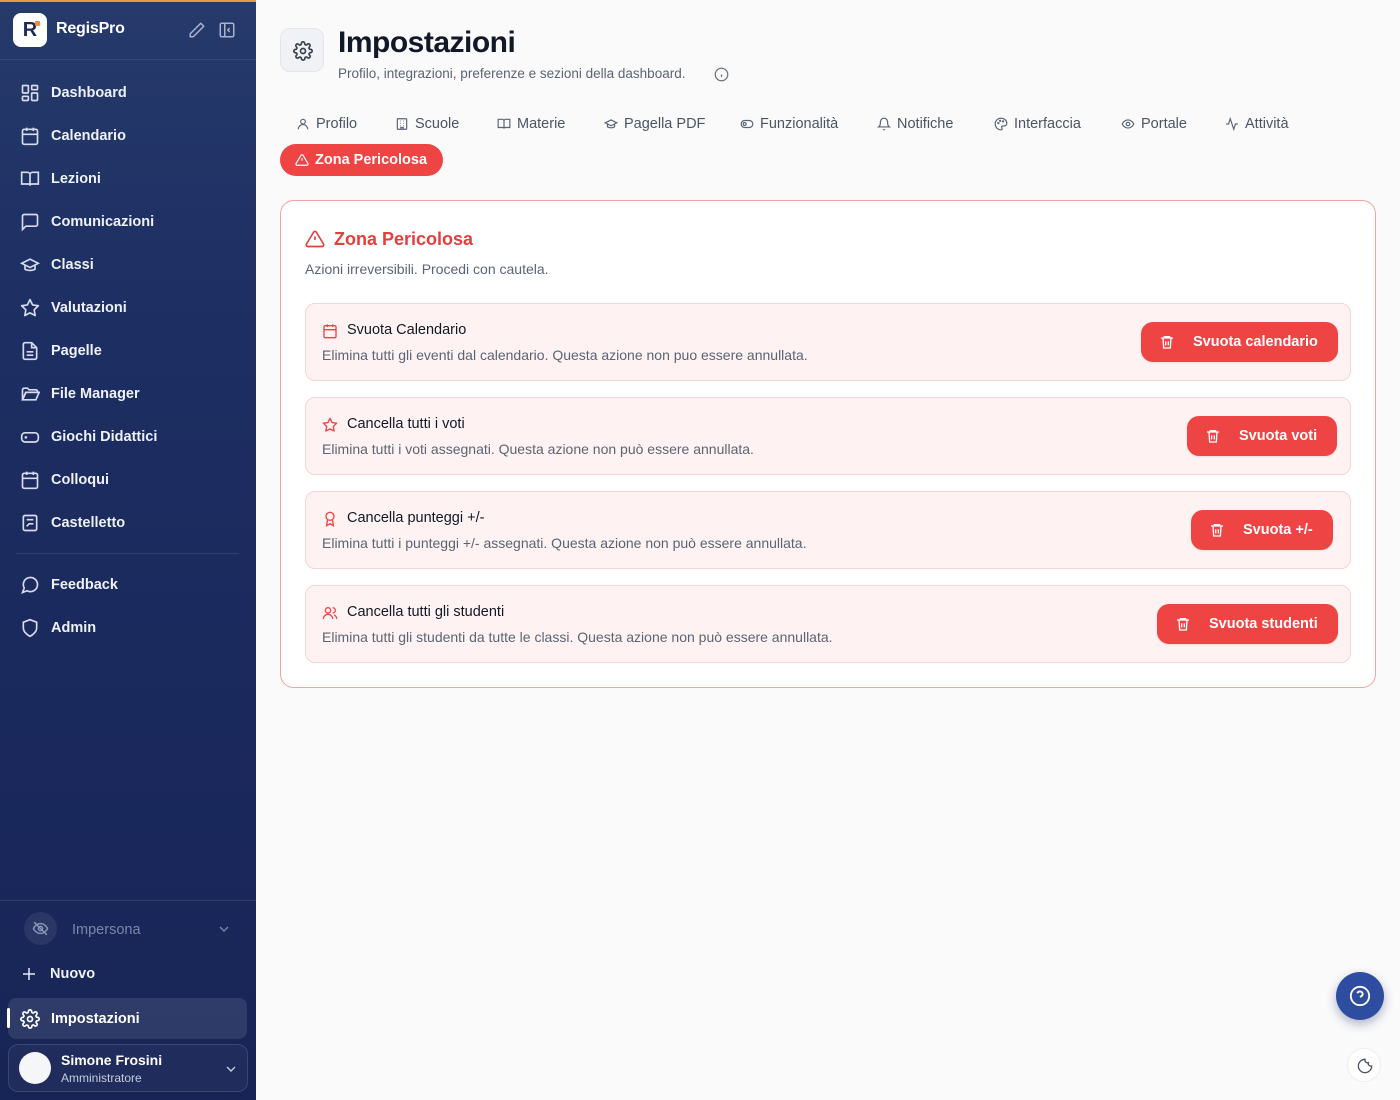  Describe the element at coordinates (30, 30) in the screenshot. I see `brand-logo: R` at that location.